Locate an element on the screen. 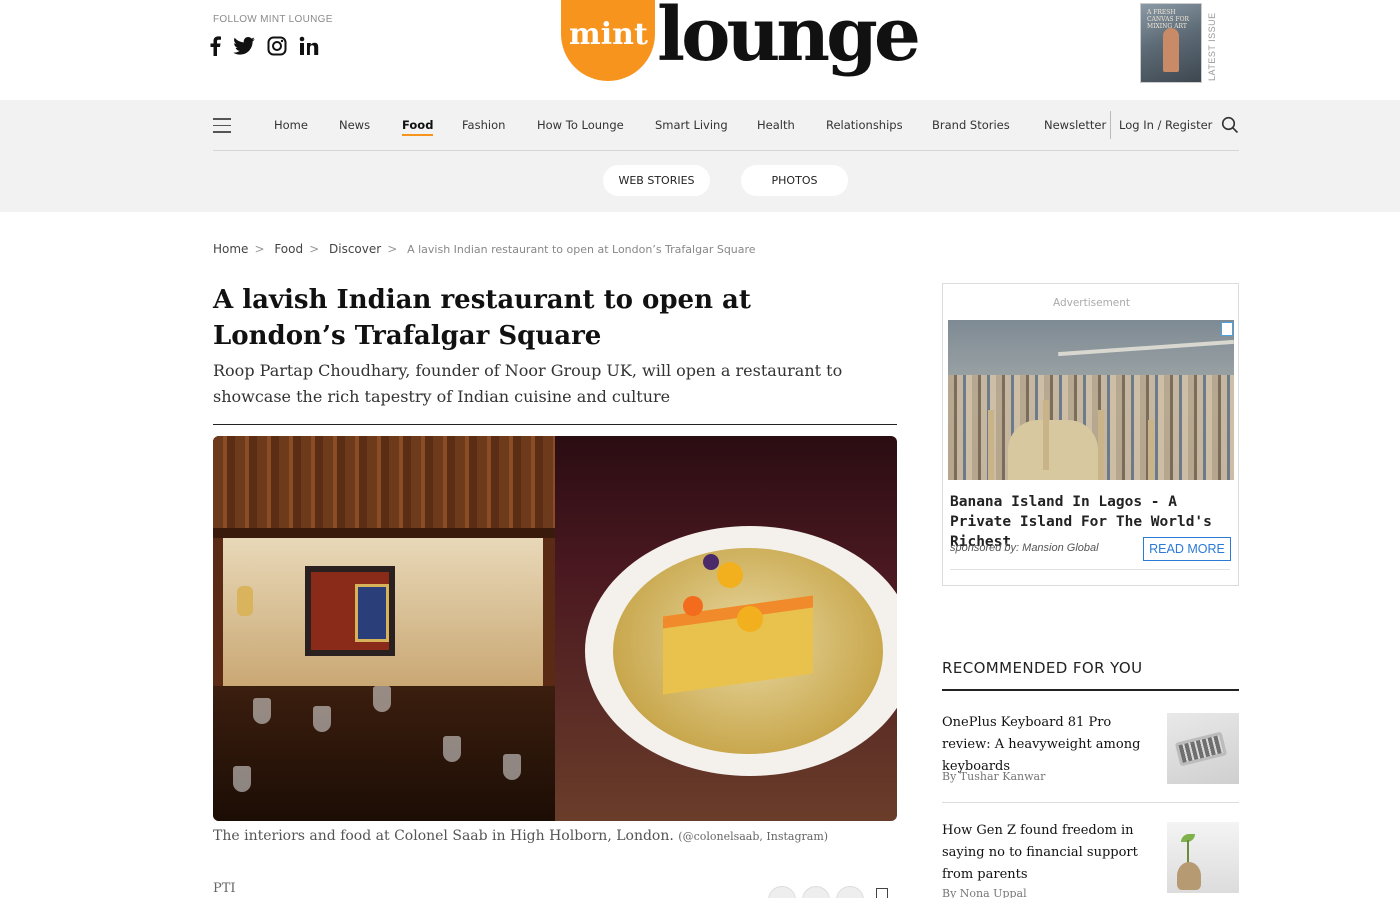  breadcrumb-discover: Discover is located at coordinates (355, 249).